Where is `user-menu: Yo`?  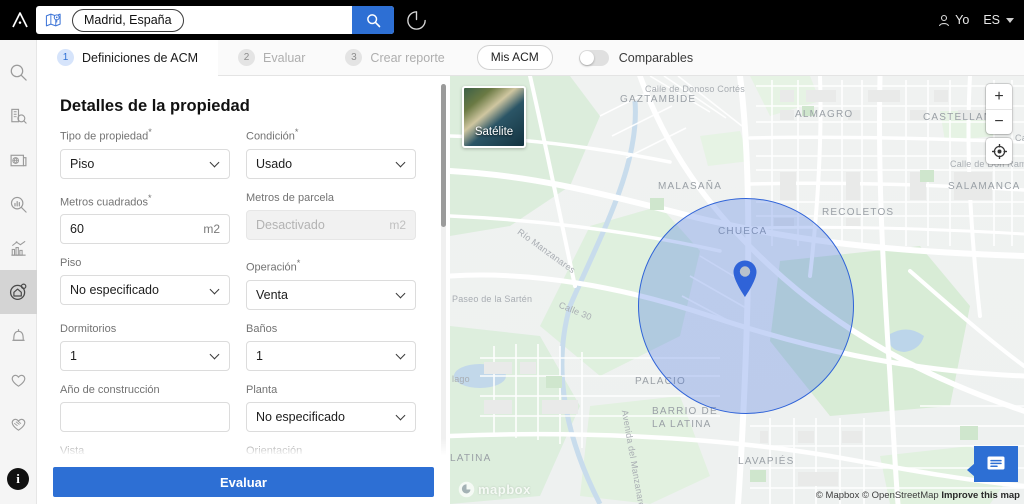
user-menu: Yo is located at coordinates (953, 20).